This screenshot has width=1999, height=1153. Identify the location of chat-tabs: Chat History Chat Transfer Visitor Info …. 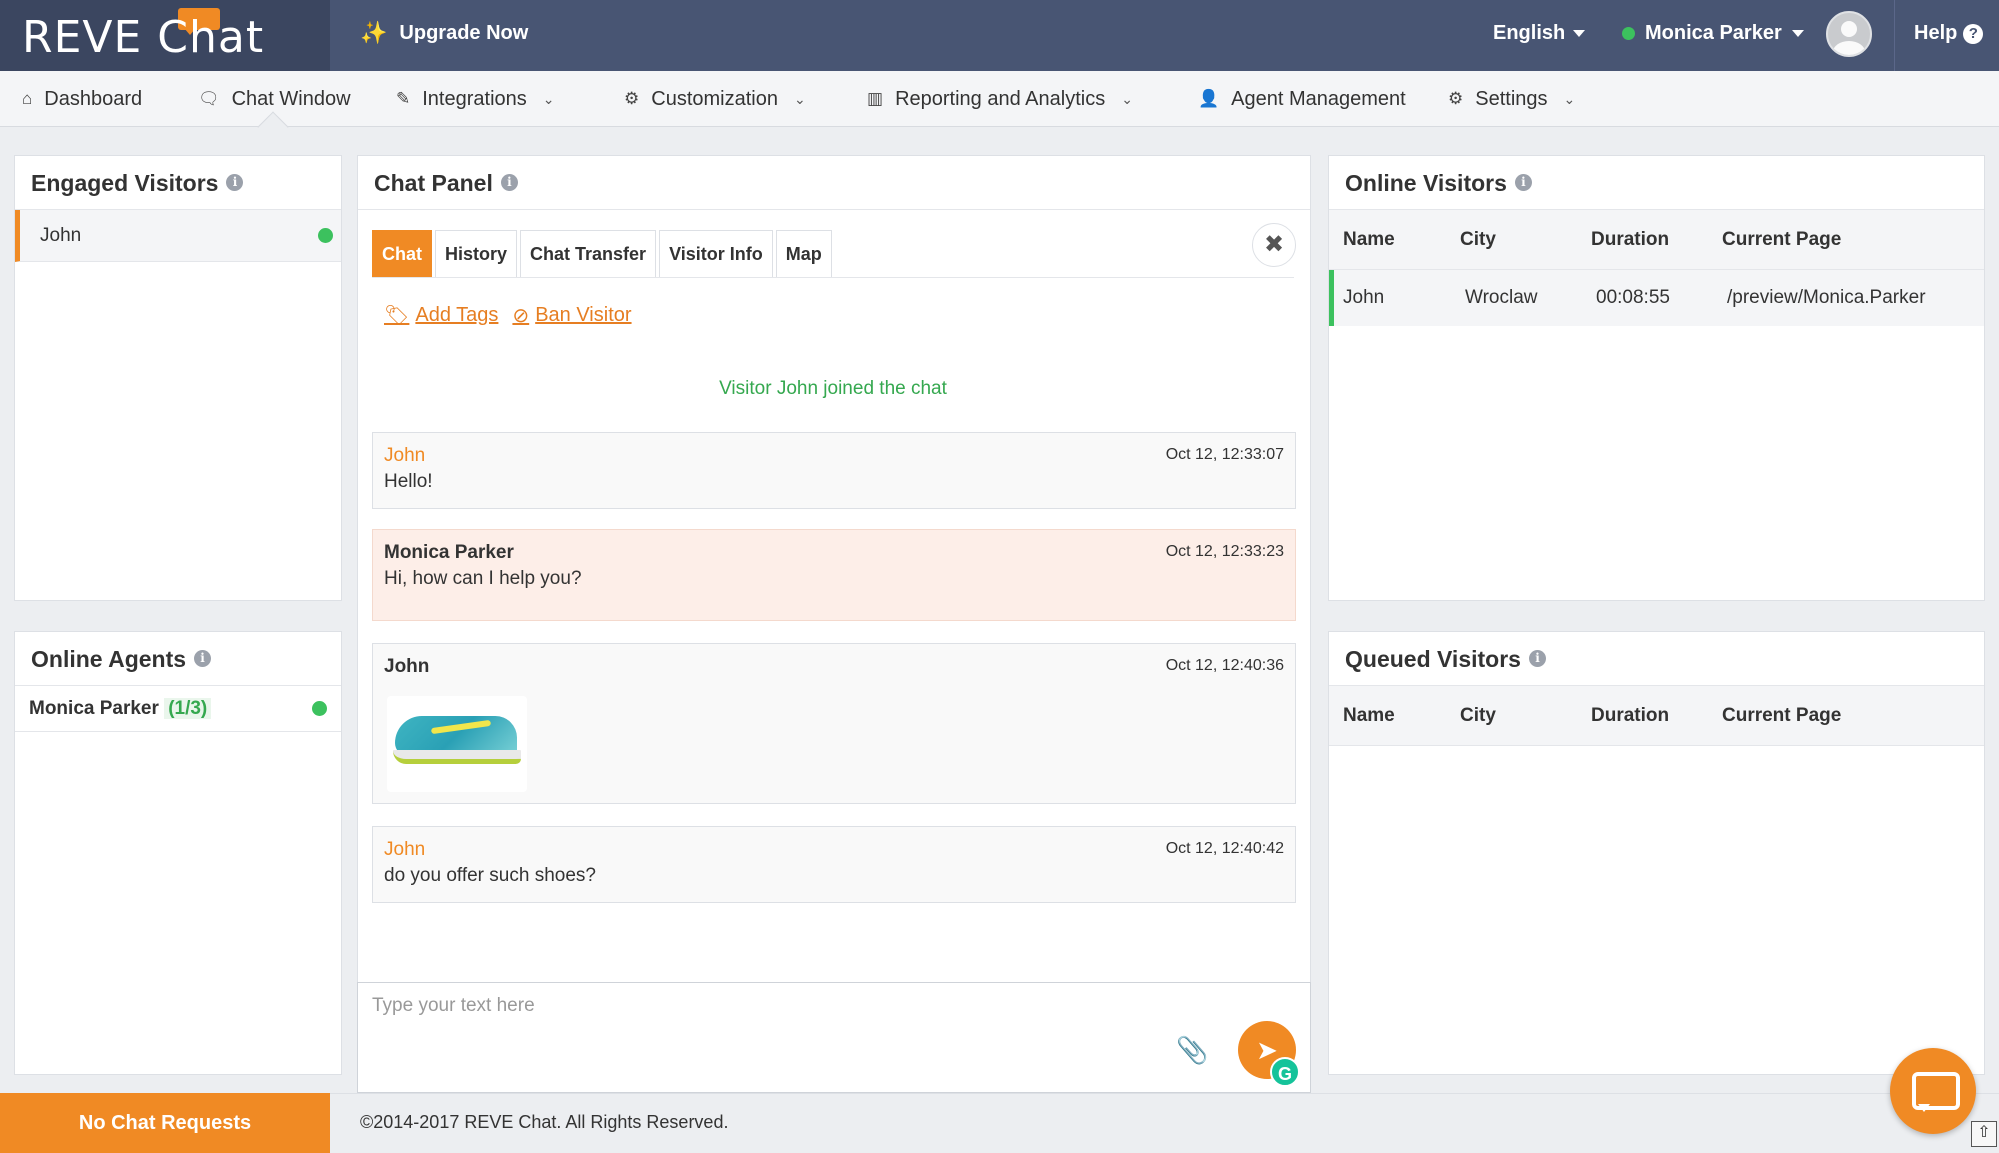
(602, 254).